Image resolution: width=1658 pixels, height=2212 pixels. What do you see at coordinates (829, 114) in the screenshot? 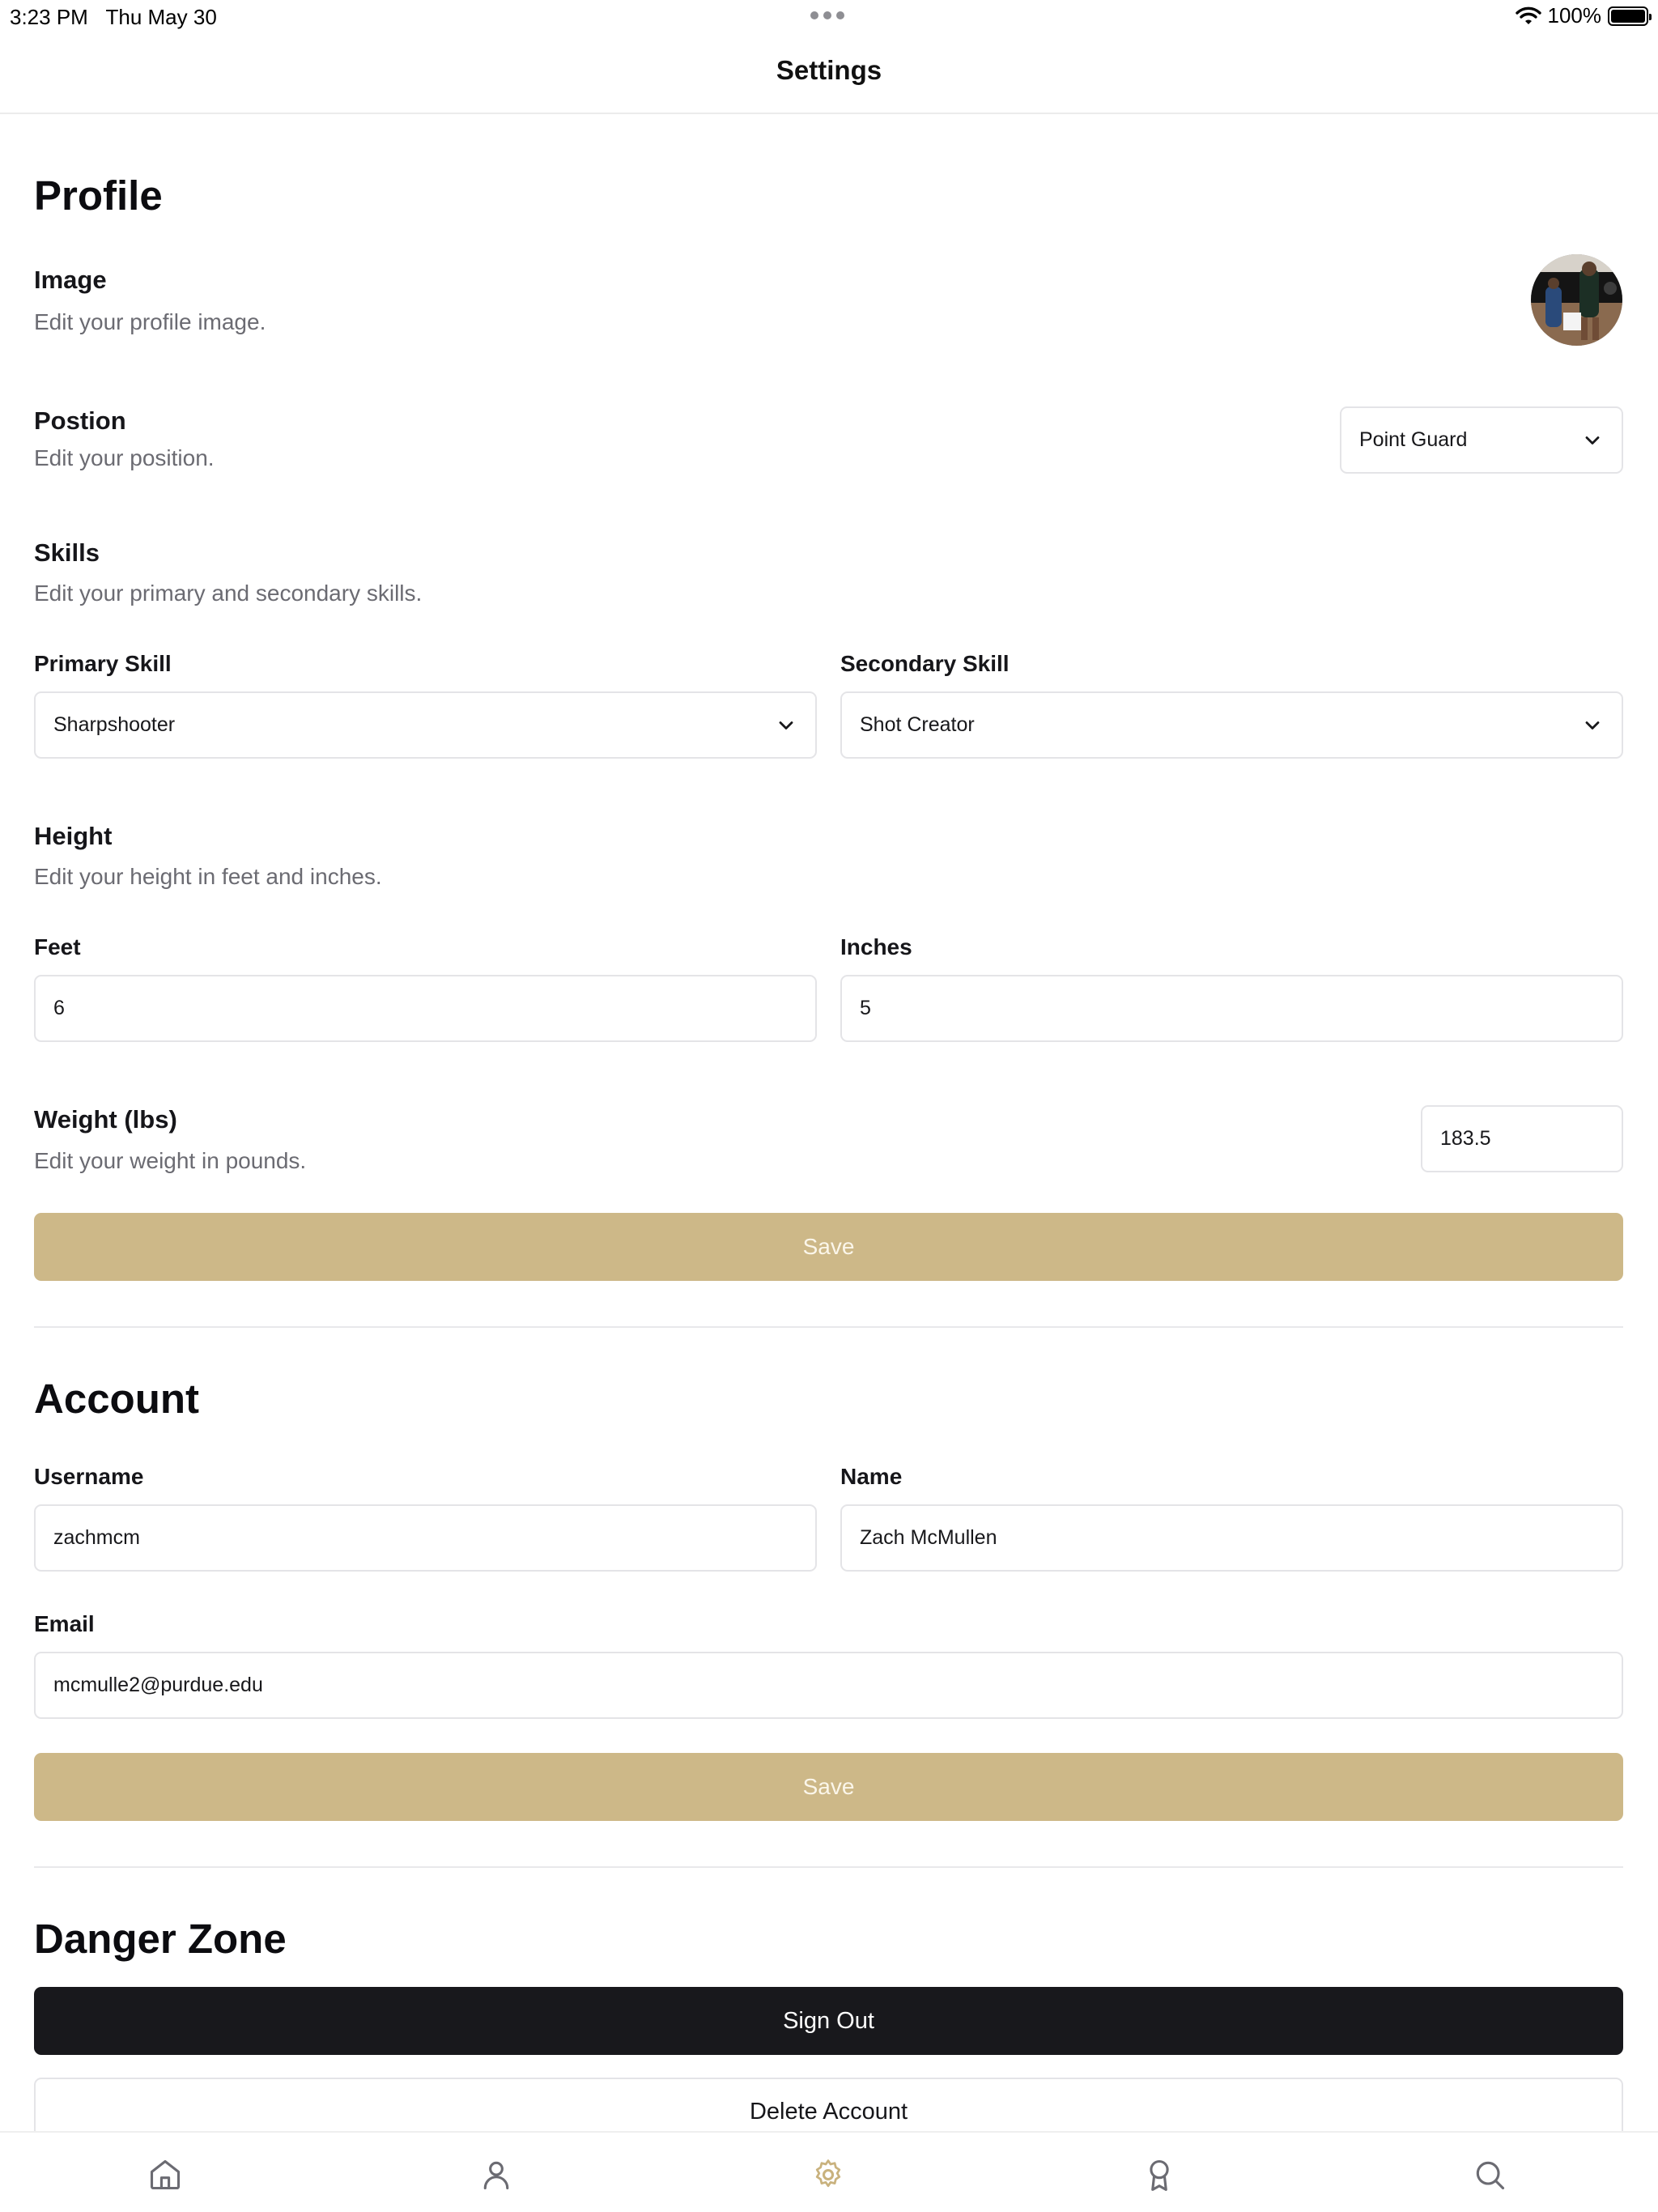
I see `header-divider` at bounding box center [829, 114].